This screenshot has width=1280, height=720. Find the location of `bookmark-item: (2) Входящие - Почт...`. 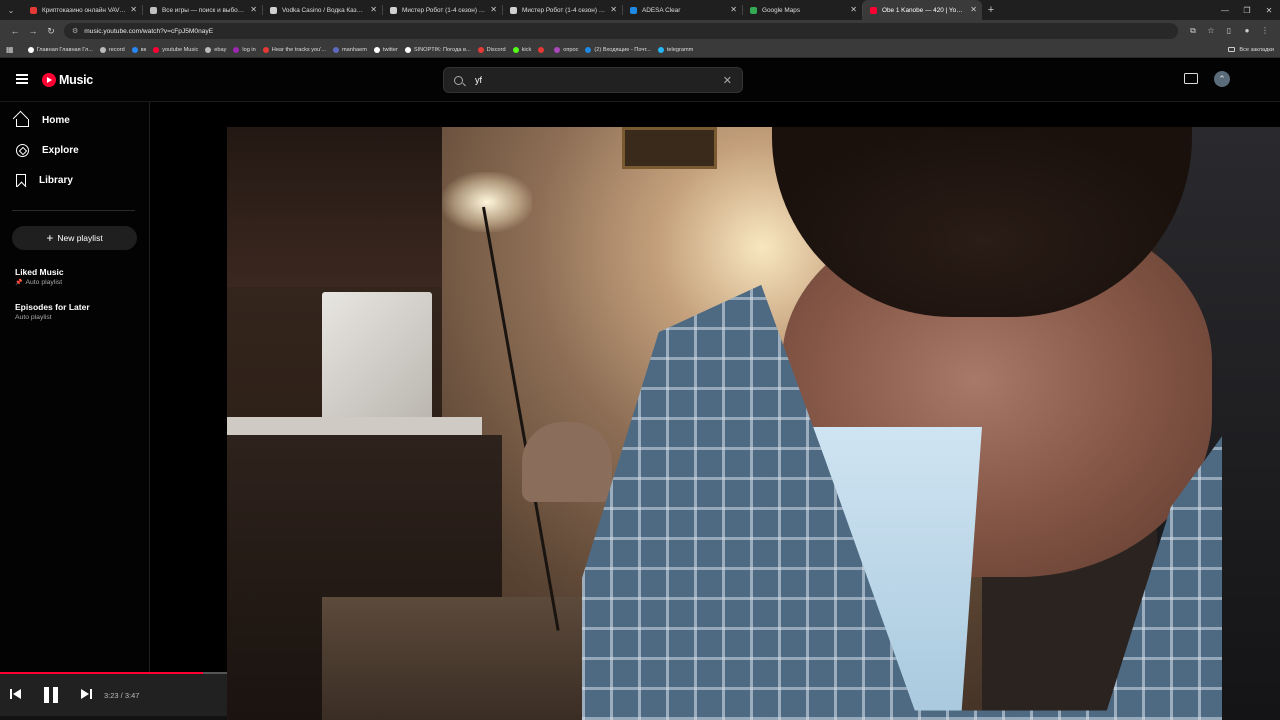

bookmark-item: (2) Входящие - Почт... is located at coordinates (618, 49).